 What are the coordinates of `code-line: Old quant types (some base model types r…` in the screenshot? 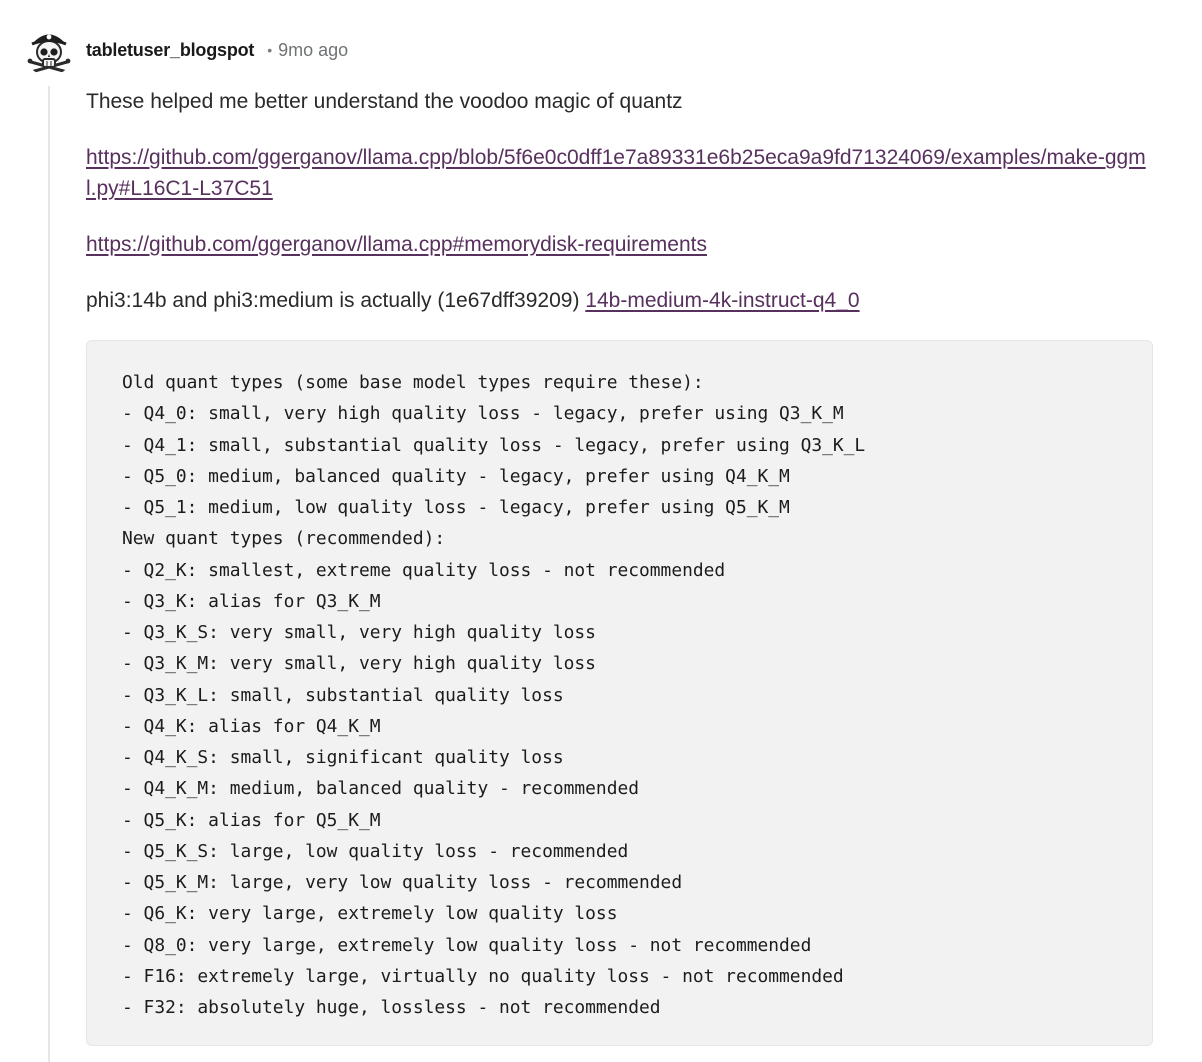 It's located at (413, 382).